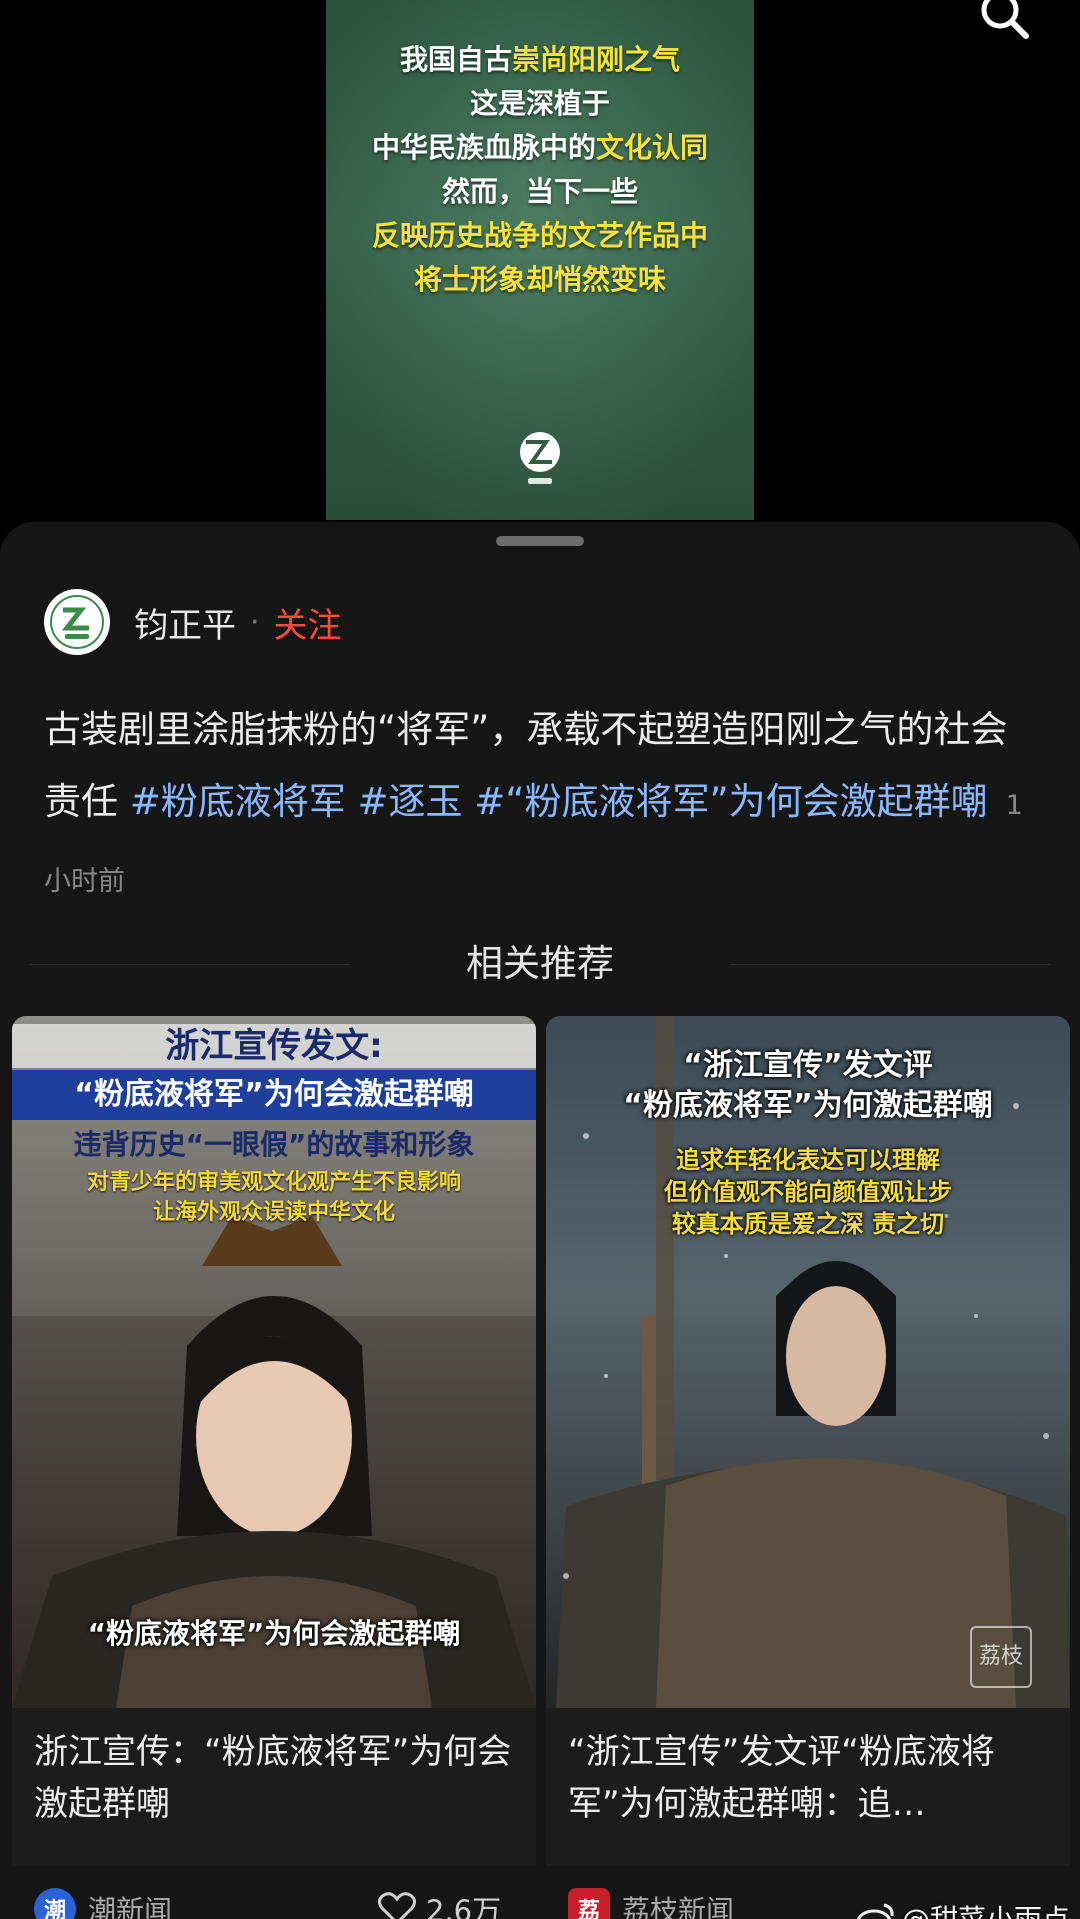  What do you see at coordinates (539, 235) in the screenshot?
I see `video-caption-line: 反映历史战争的文艺作品中` at bounding box center [539, 235].